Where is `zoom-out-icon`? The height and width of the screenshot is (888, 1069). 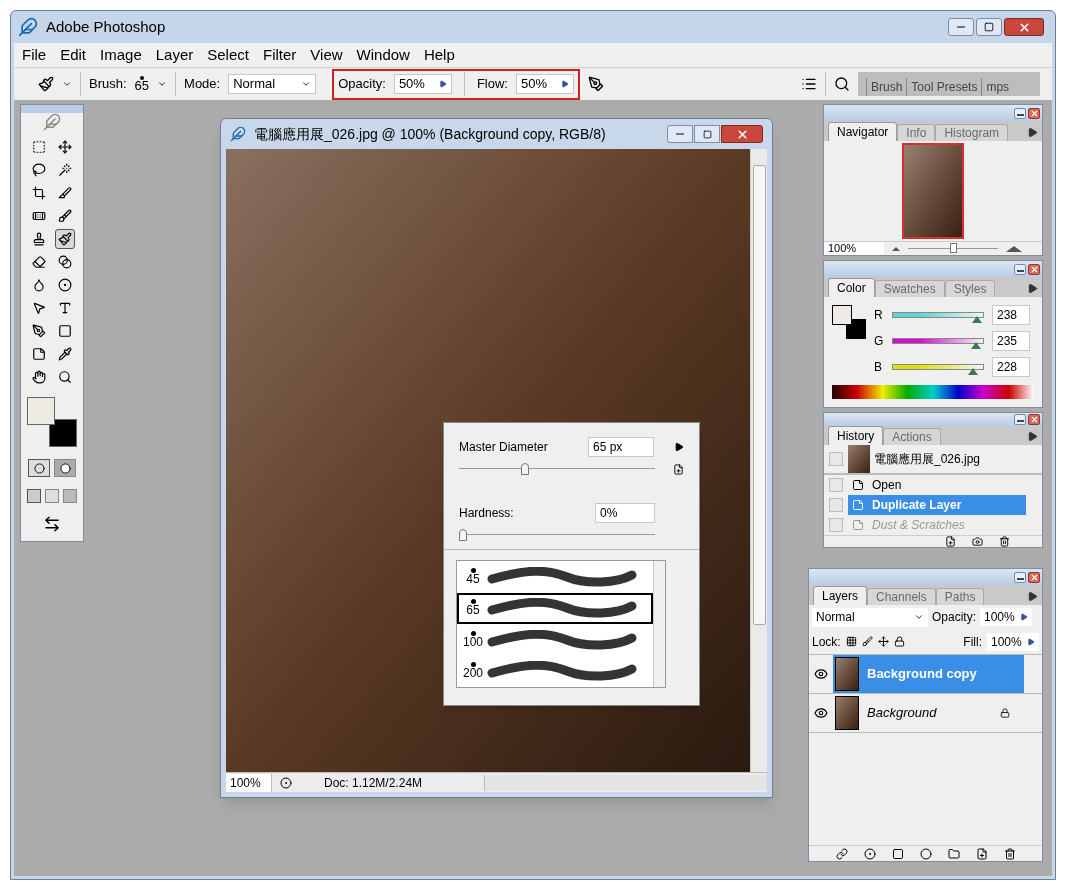 zoom-out-icon is located at coordinates (896, 248).